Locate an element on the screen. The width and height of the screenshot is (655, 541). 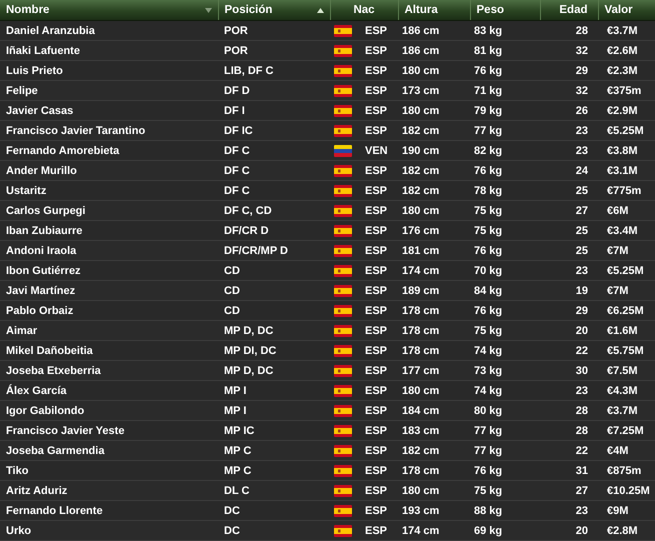
value-text: €4M is located at coordinates (617, 450).